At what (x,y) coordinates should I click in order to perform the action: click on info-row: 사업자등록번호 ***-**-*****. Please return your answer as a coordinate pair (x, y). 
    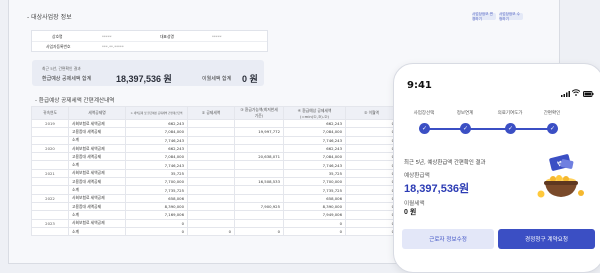
    Looking at the image, I should click on (149, 46).